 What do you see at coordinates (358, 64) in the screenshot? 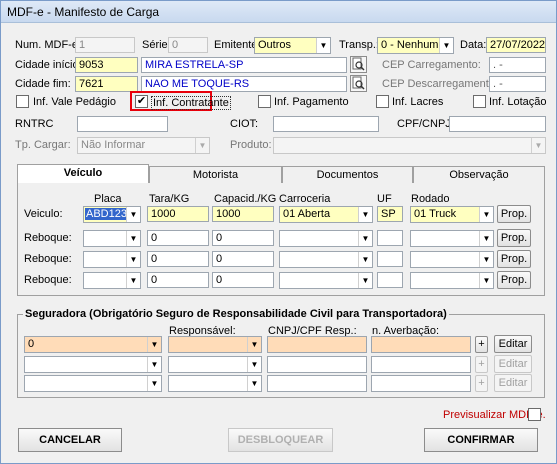
I see `search-city-start-button` at bounding box center [358, 64].